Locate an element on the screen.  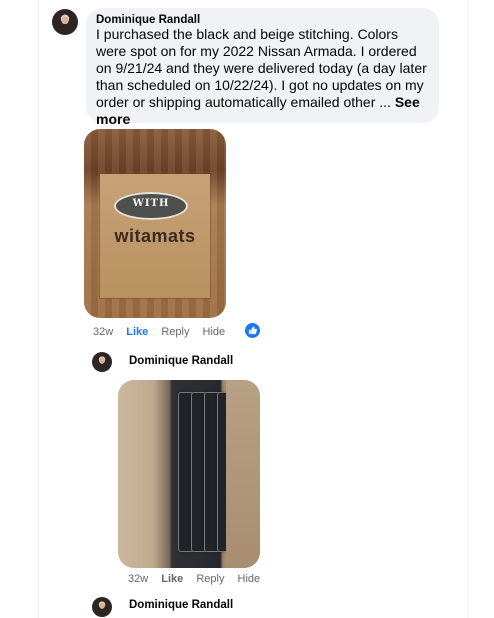
box-flap is located at coordinates (243, 474).